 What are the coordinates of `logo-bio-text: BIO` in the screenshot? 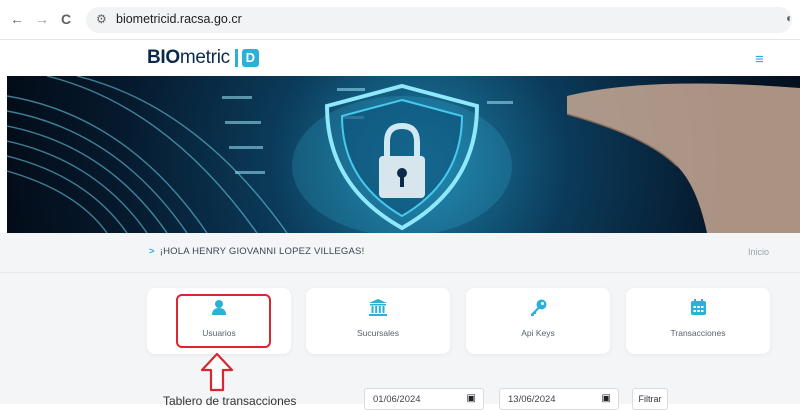 It's located at (163, 57).